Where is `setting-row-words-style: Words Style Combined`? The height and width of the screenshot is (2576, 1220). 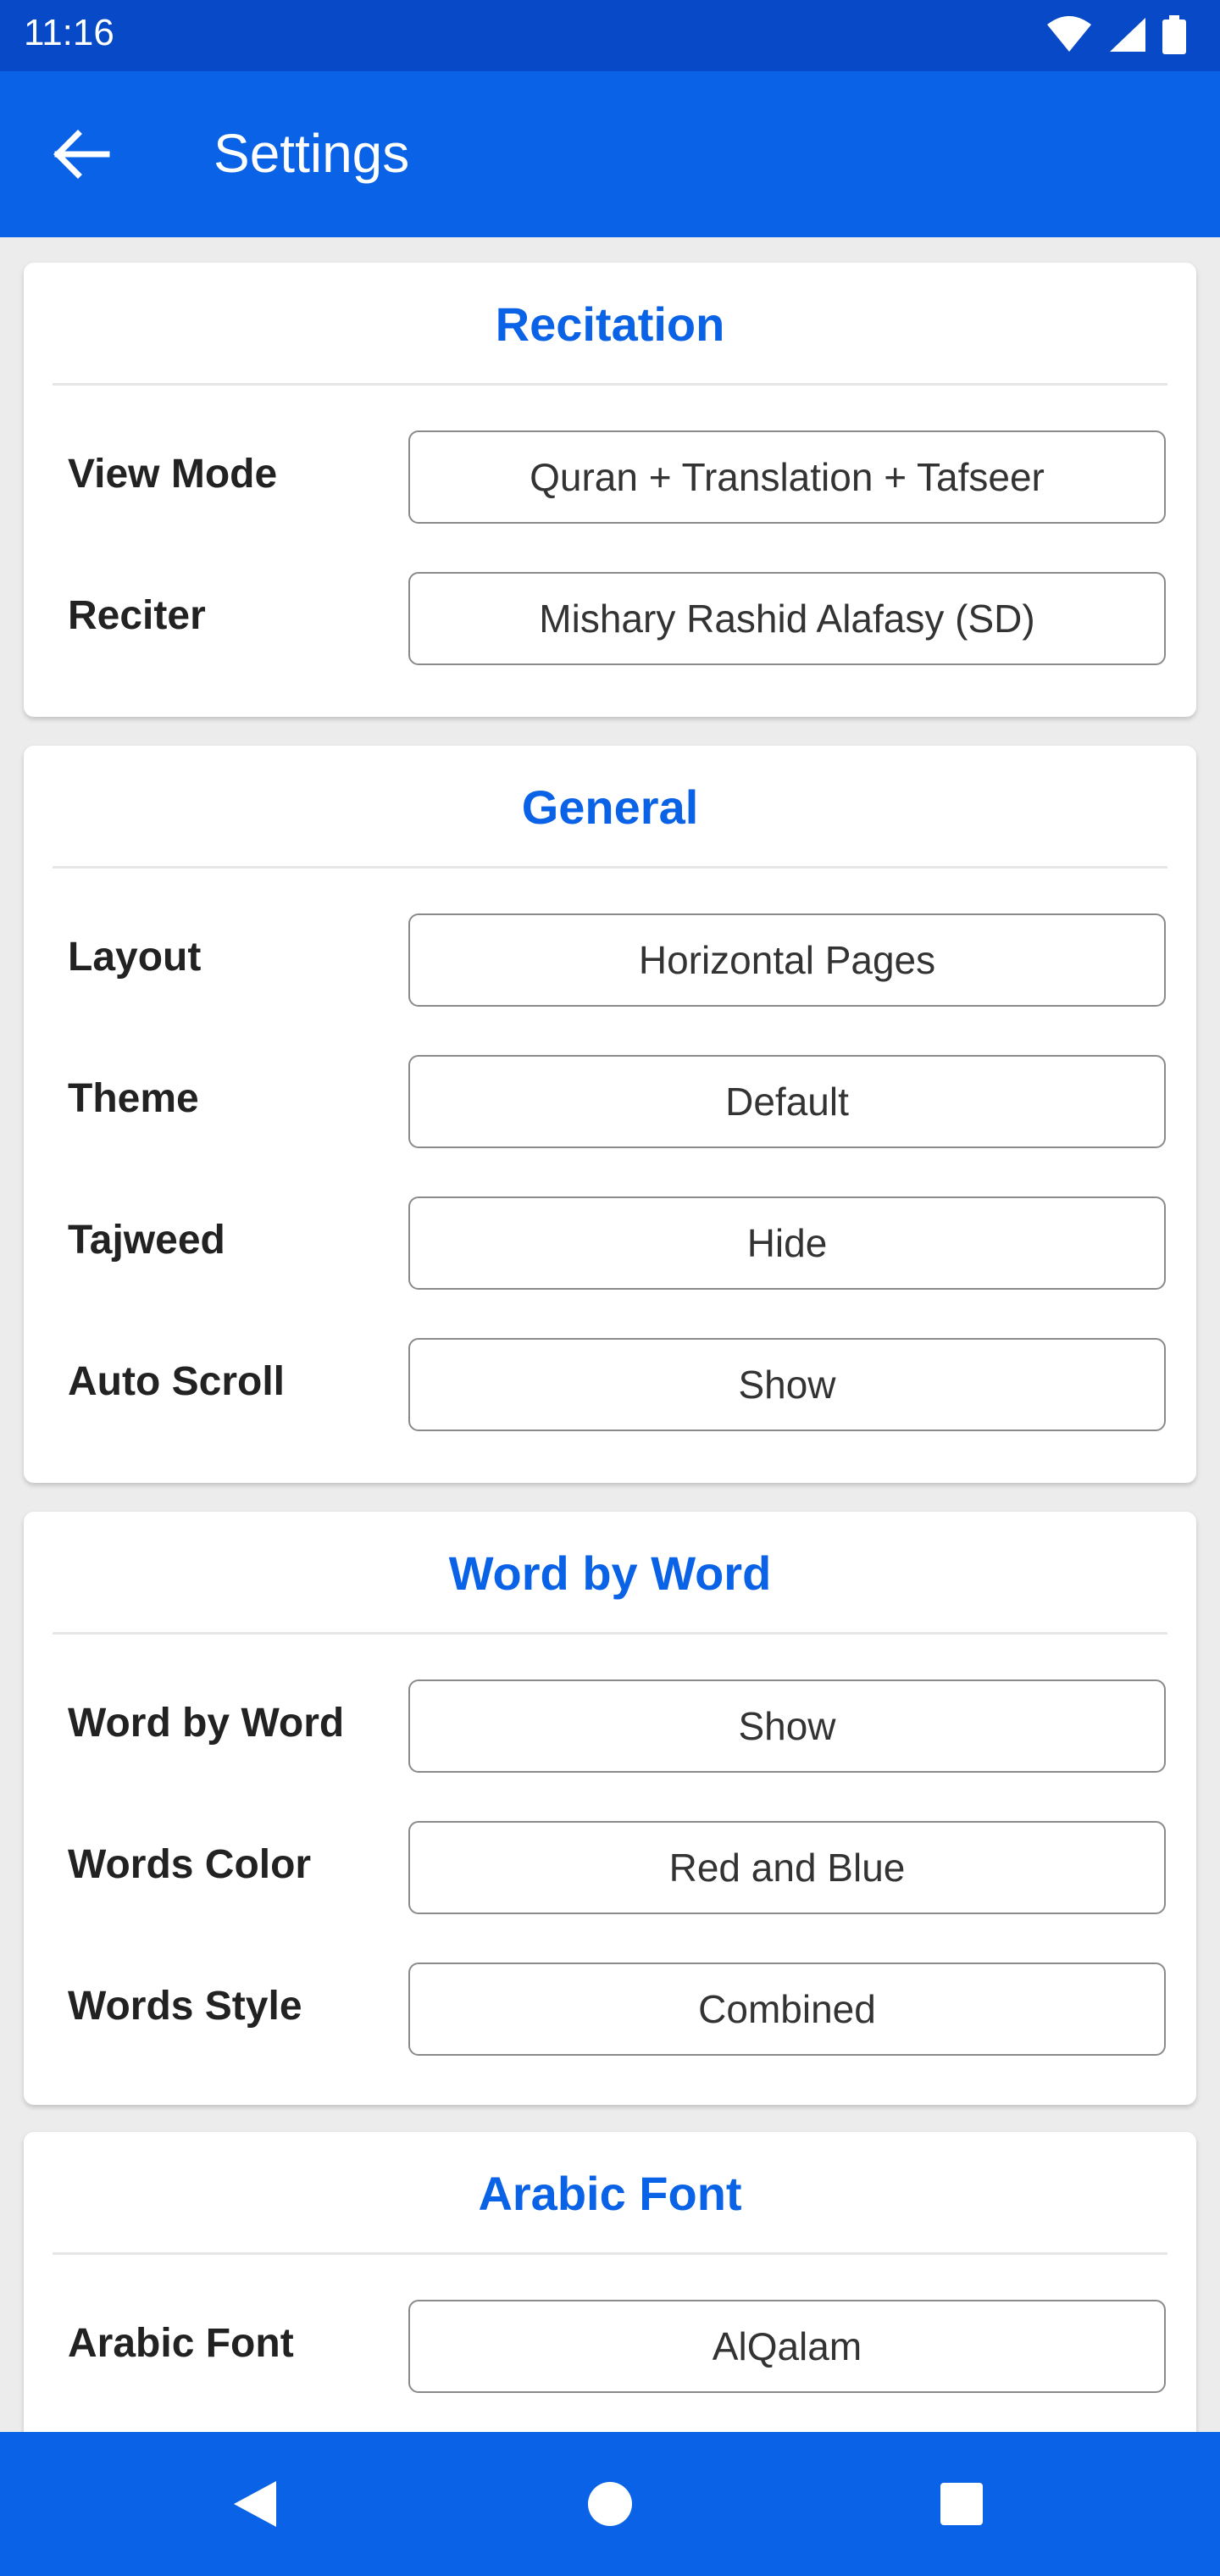
setting-row-words-style: Words Style Combined is located at coordinates (610, 2010).